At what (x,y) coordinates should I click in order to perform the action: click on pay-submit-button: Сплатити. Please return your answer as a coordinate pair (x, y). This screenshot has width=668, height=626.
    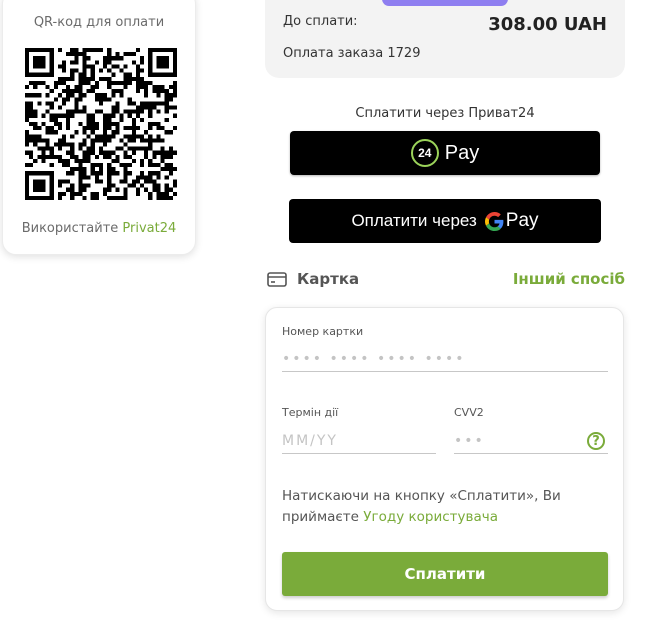
    Looking at the image, I should click on (445, 574).